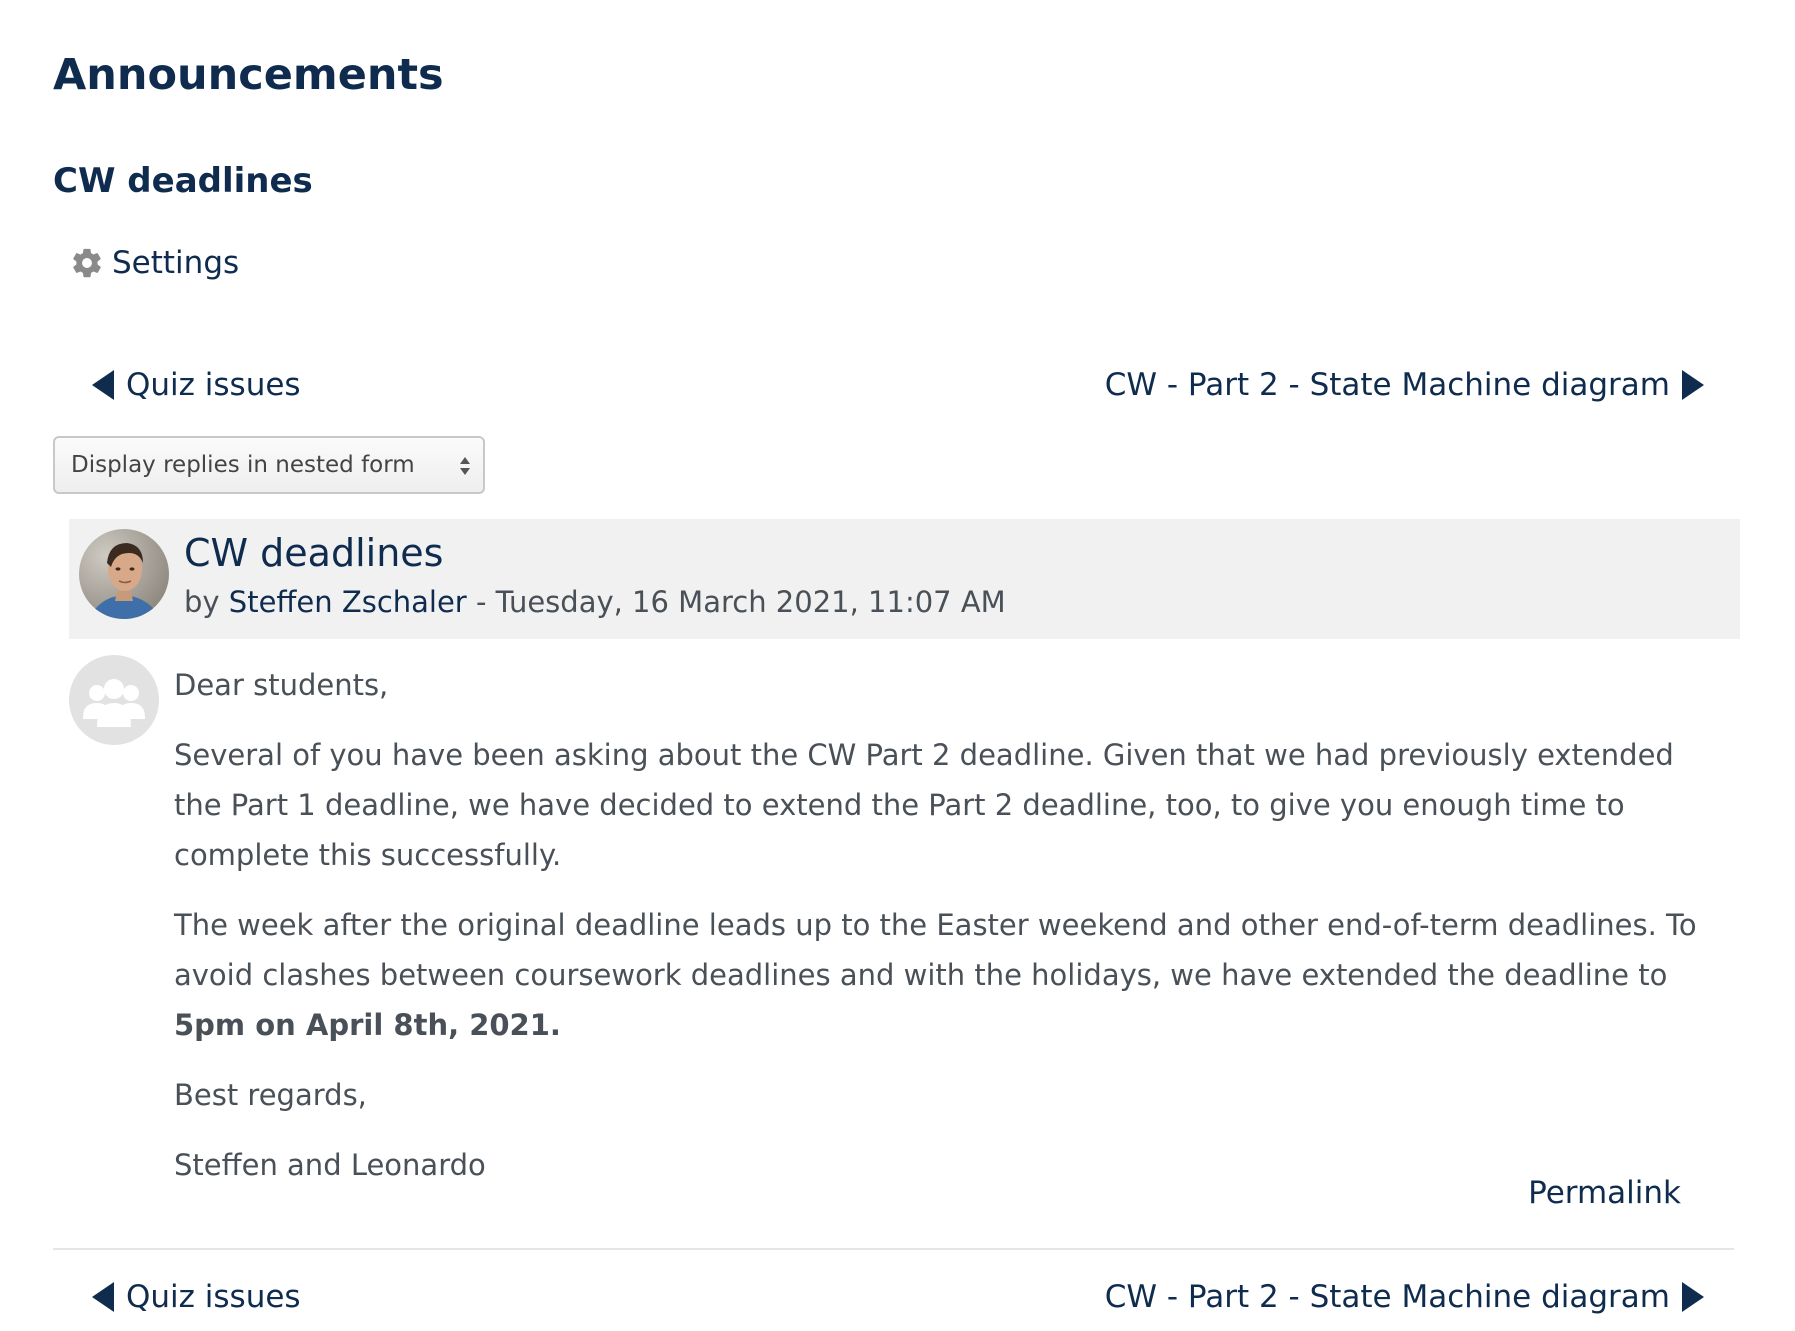  Describe the element at coordinates (367, 1025) in the screenshot. I see `post-deadline-highlight: 5pm on April 8th, 2021.` at that location.